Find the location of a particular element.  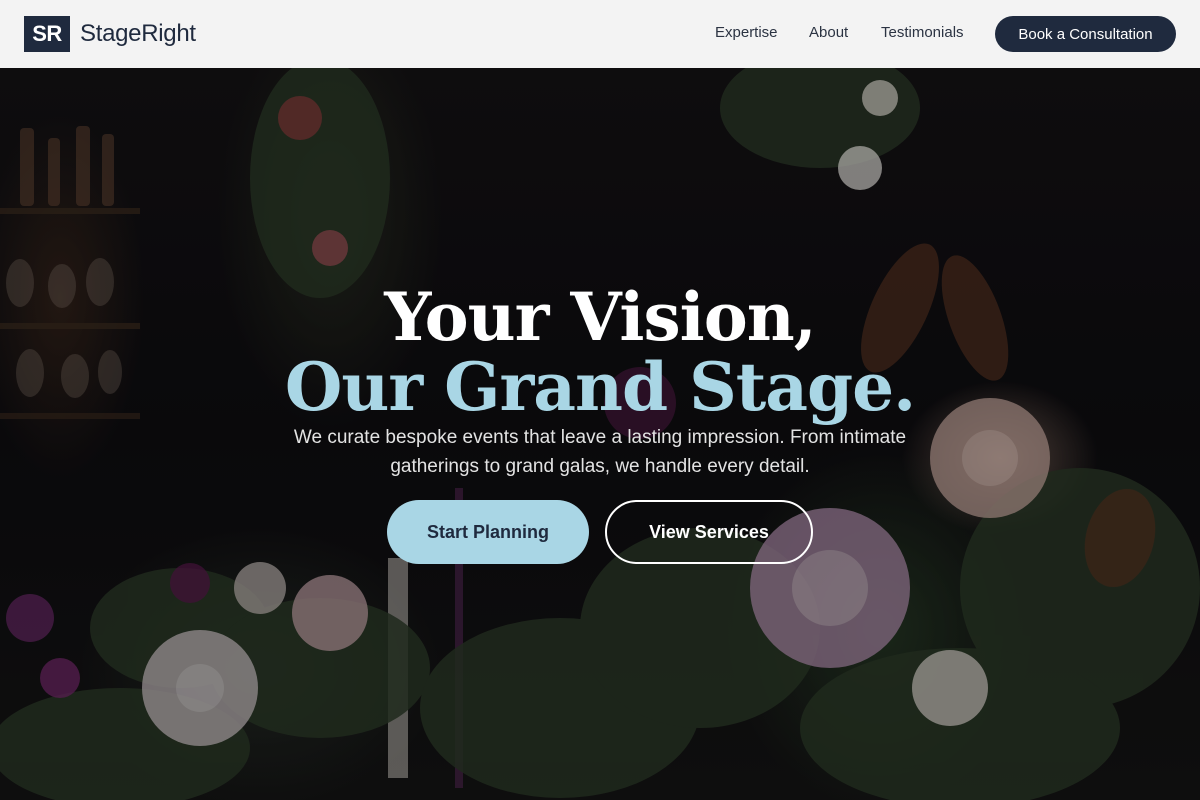

headline-line-2: Our Grand Stage. is located at coordinates (600, 387).